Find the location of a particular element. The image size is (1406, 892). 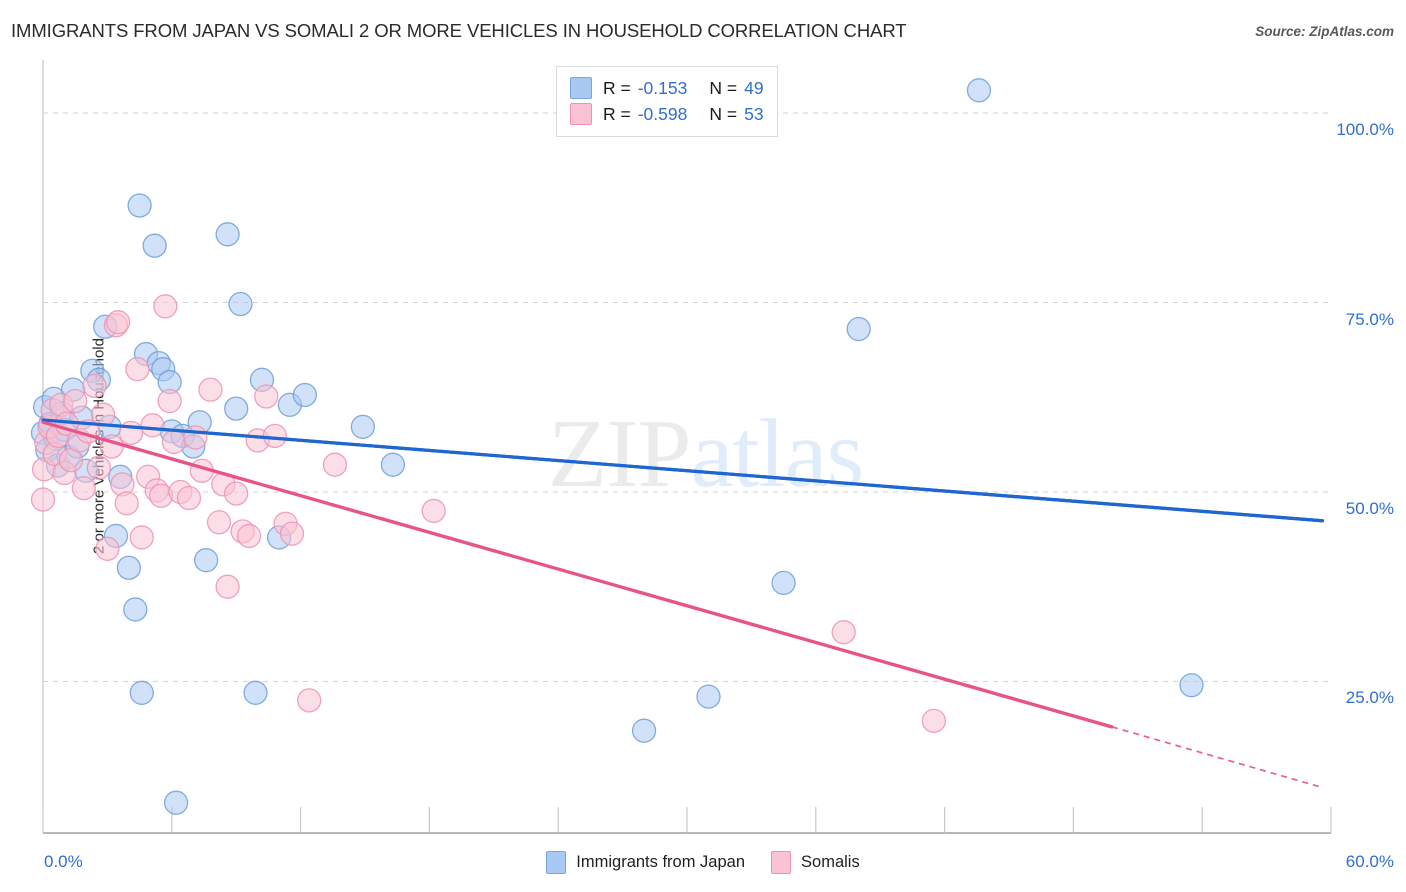

series-legend: Immigrants from Japan Somalis is located at coordinates (703, 862).